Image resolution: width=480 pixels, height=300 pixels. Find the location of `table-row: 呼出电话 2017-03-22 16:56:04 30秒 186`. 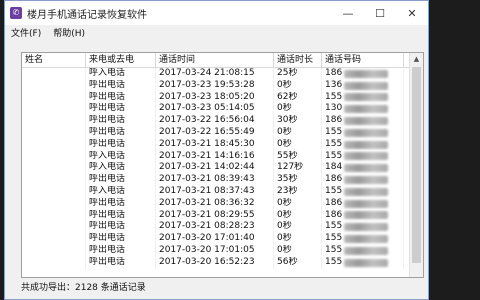

table-row: 呼出电话 2017-03-22 16:56:04 30秒 186 is located at coordinates (222, 121).